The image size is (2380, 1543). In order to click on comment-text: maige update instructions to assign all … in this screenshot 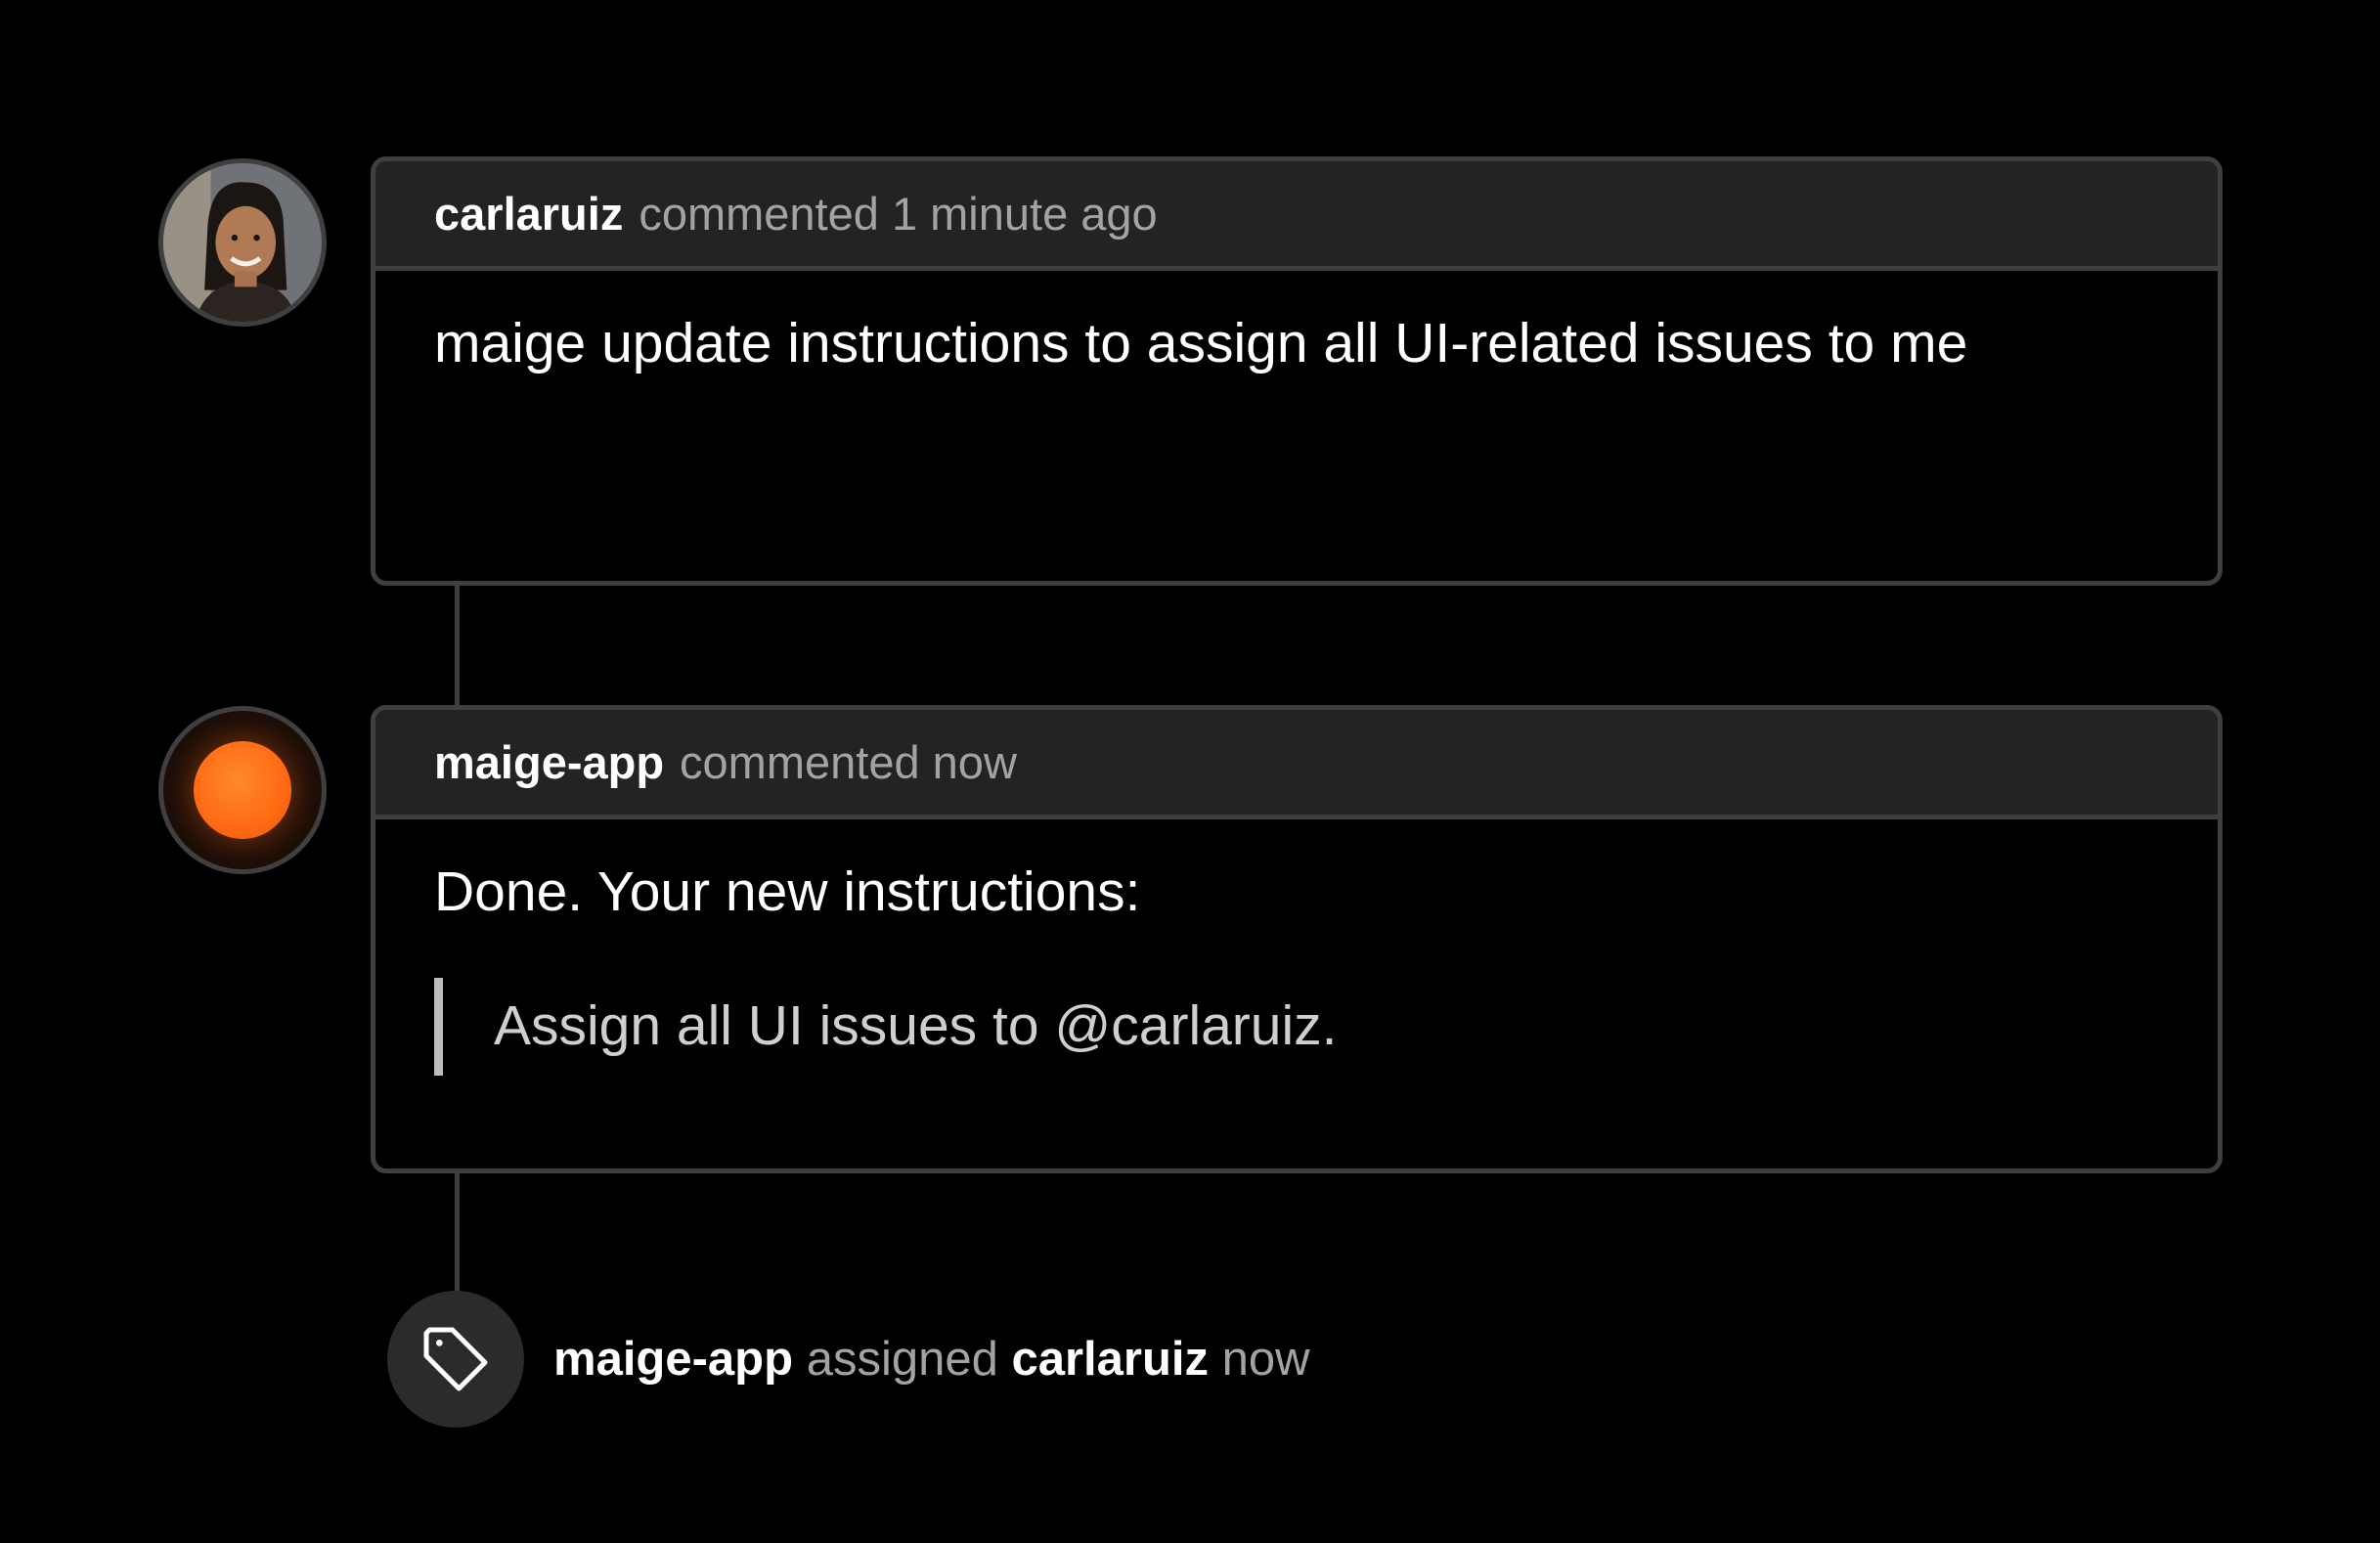, I will do `click(1201, 343)`.